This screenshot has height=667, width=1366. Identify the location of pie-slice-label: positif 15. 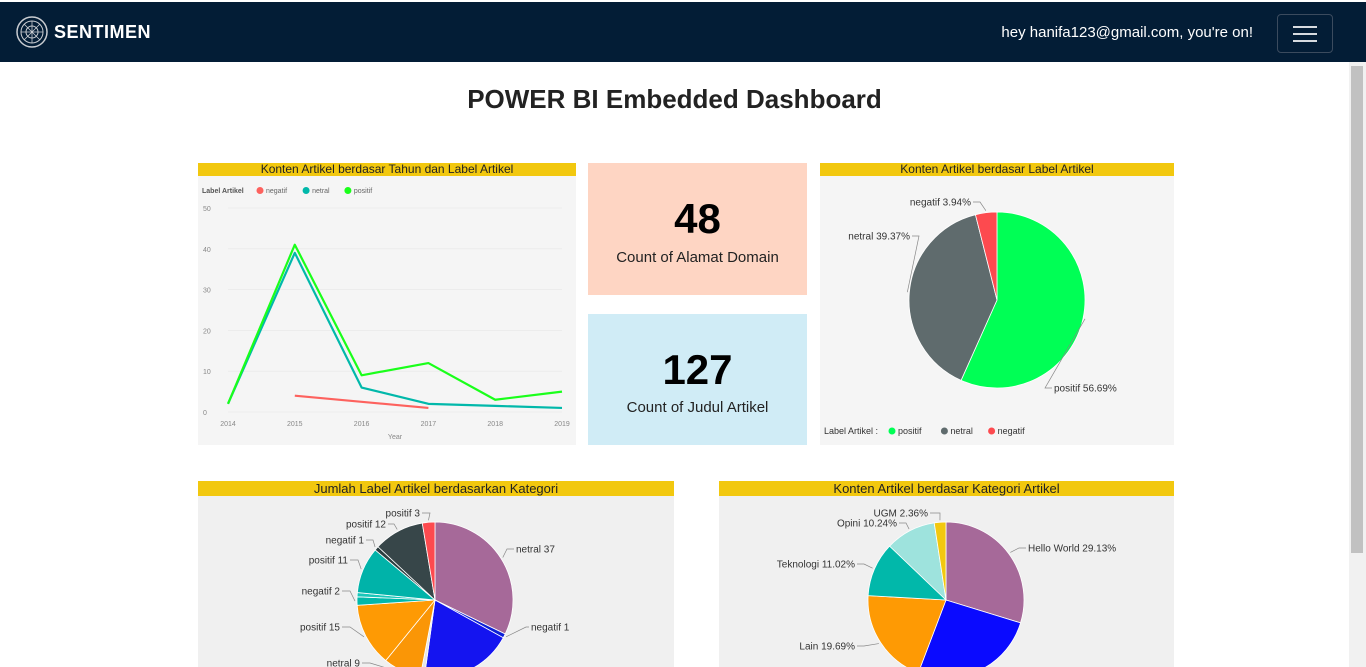
(320, 628).